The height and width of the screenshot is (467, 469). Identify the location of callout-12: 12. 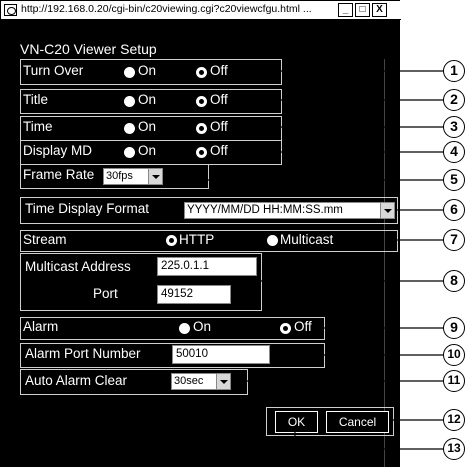
(454, 420).